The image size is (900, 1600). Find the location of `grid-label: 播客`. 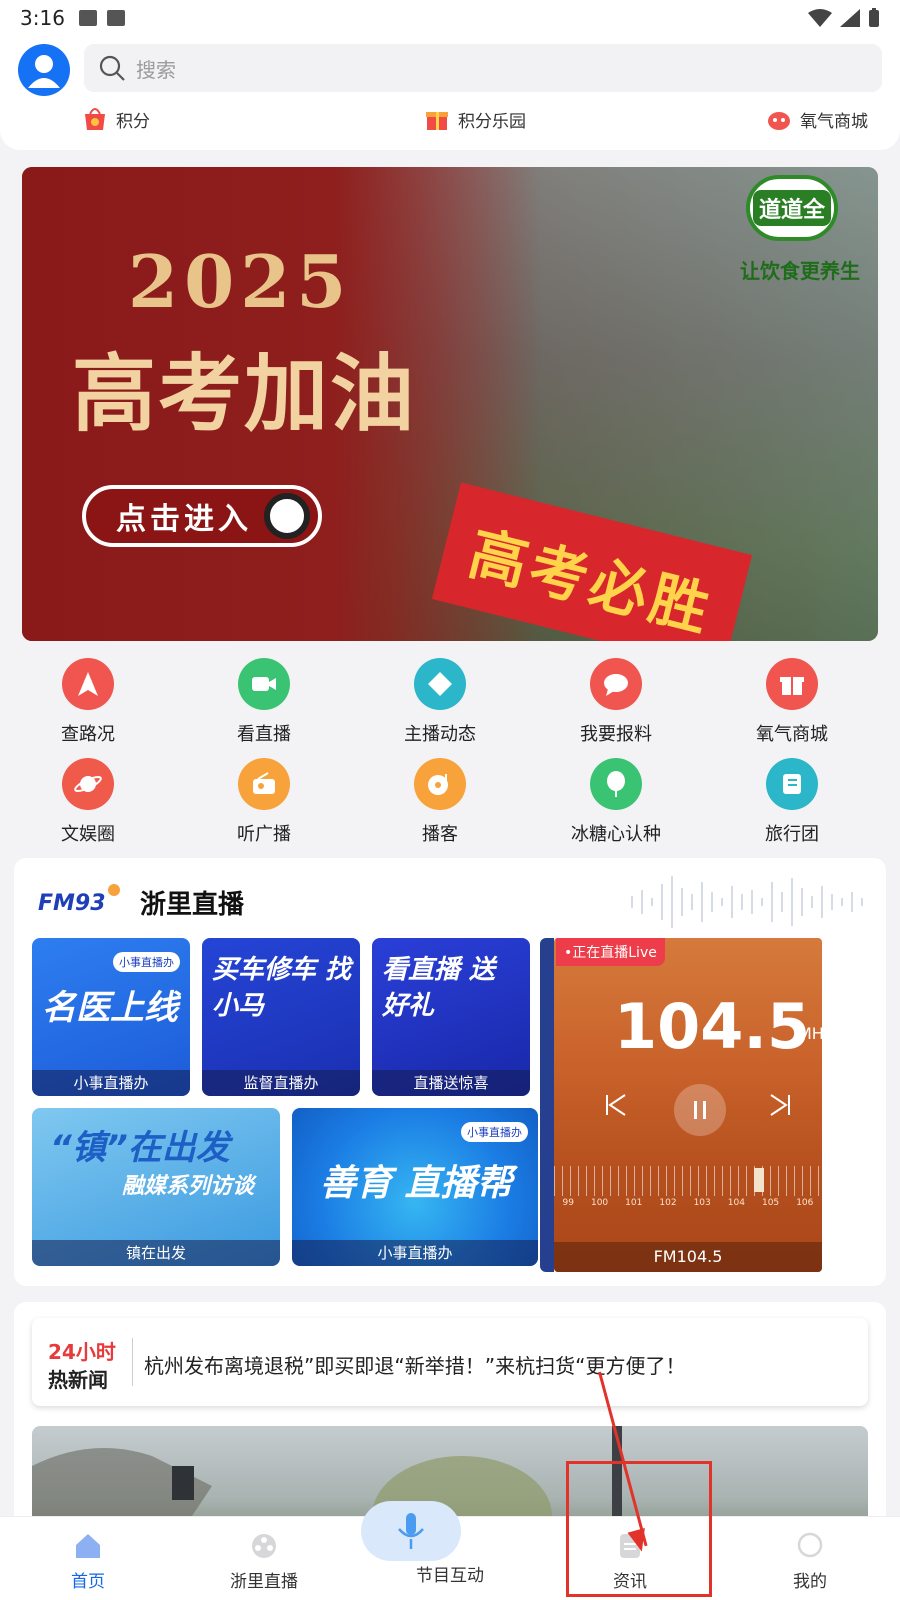

grid-label: 播客 is located at coordinates (440, 834).